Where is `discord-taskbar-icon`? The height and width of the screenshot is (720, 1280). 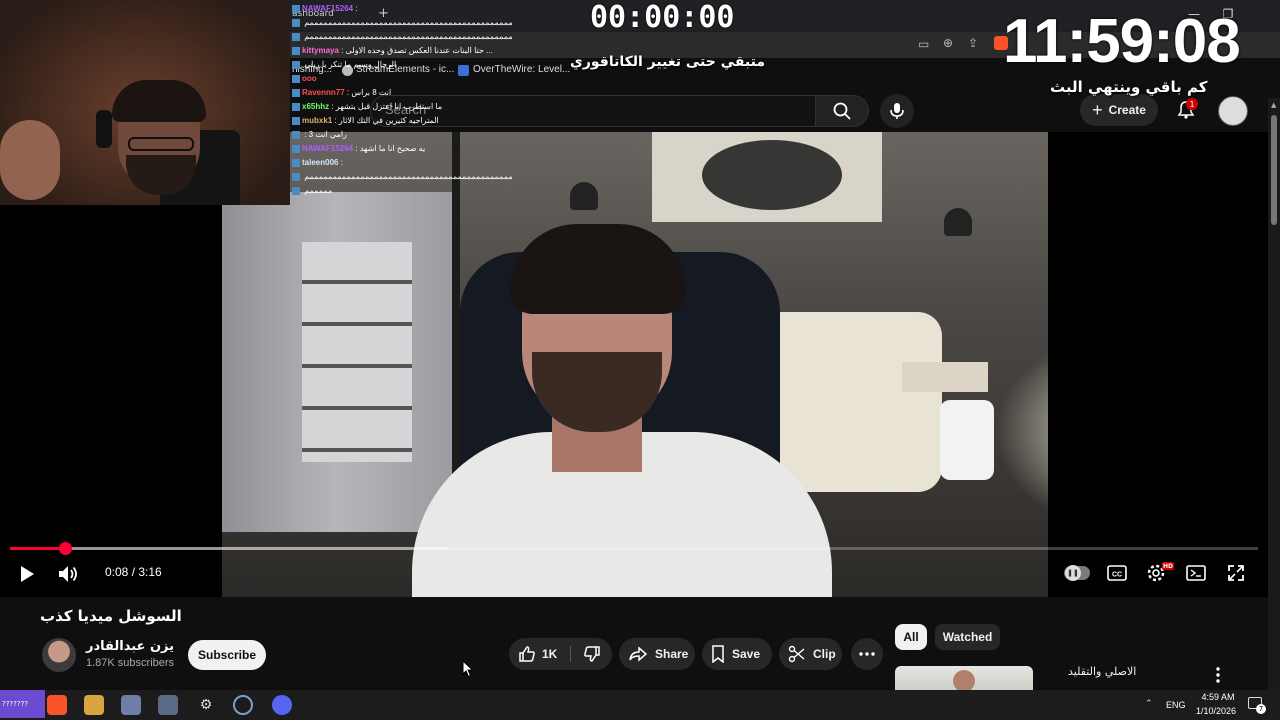
discord-taskbar-icon is located at coordinates (282, 705).